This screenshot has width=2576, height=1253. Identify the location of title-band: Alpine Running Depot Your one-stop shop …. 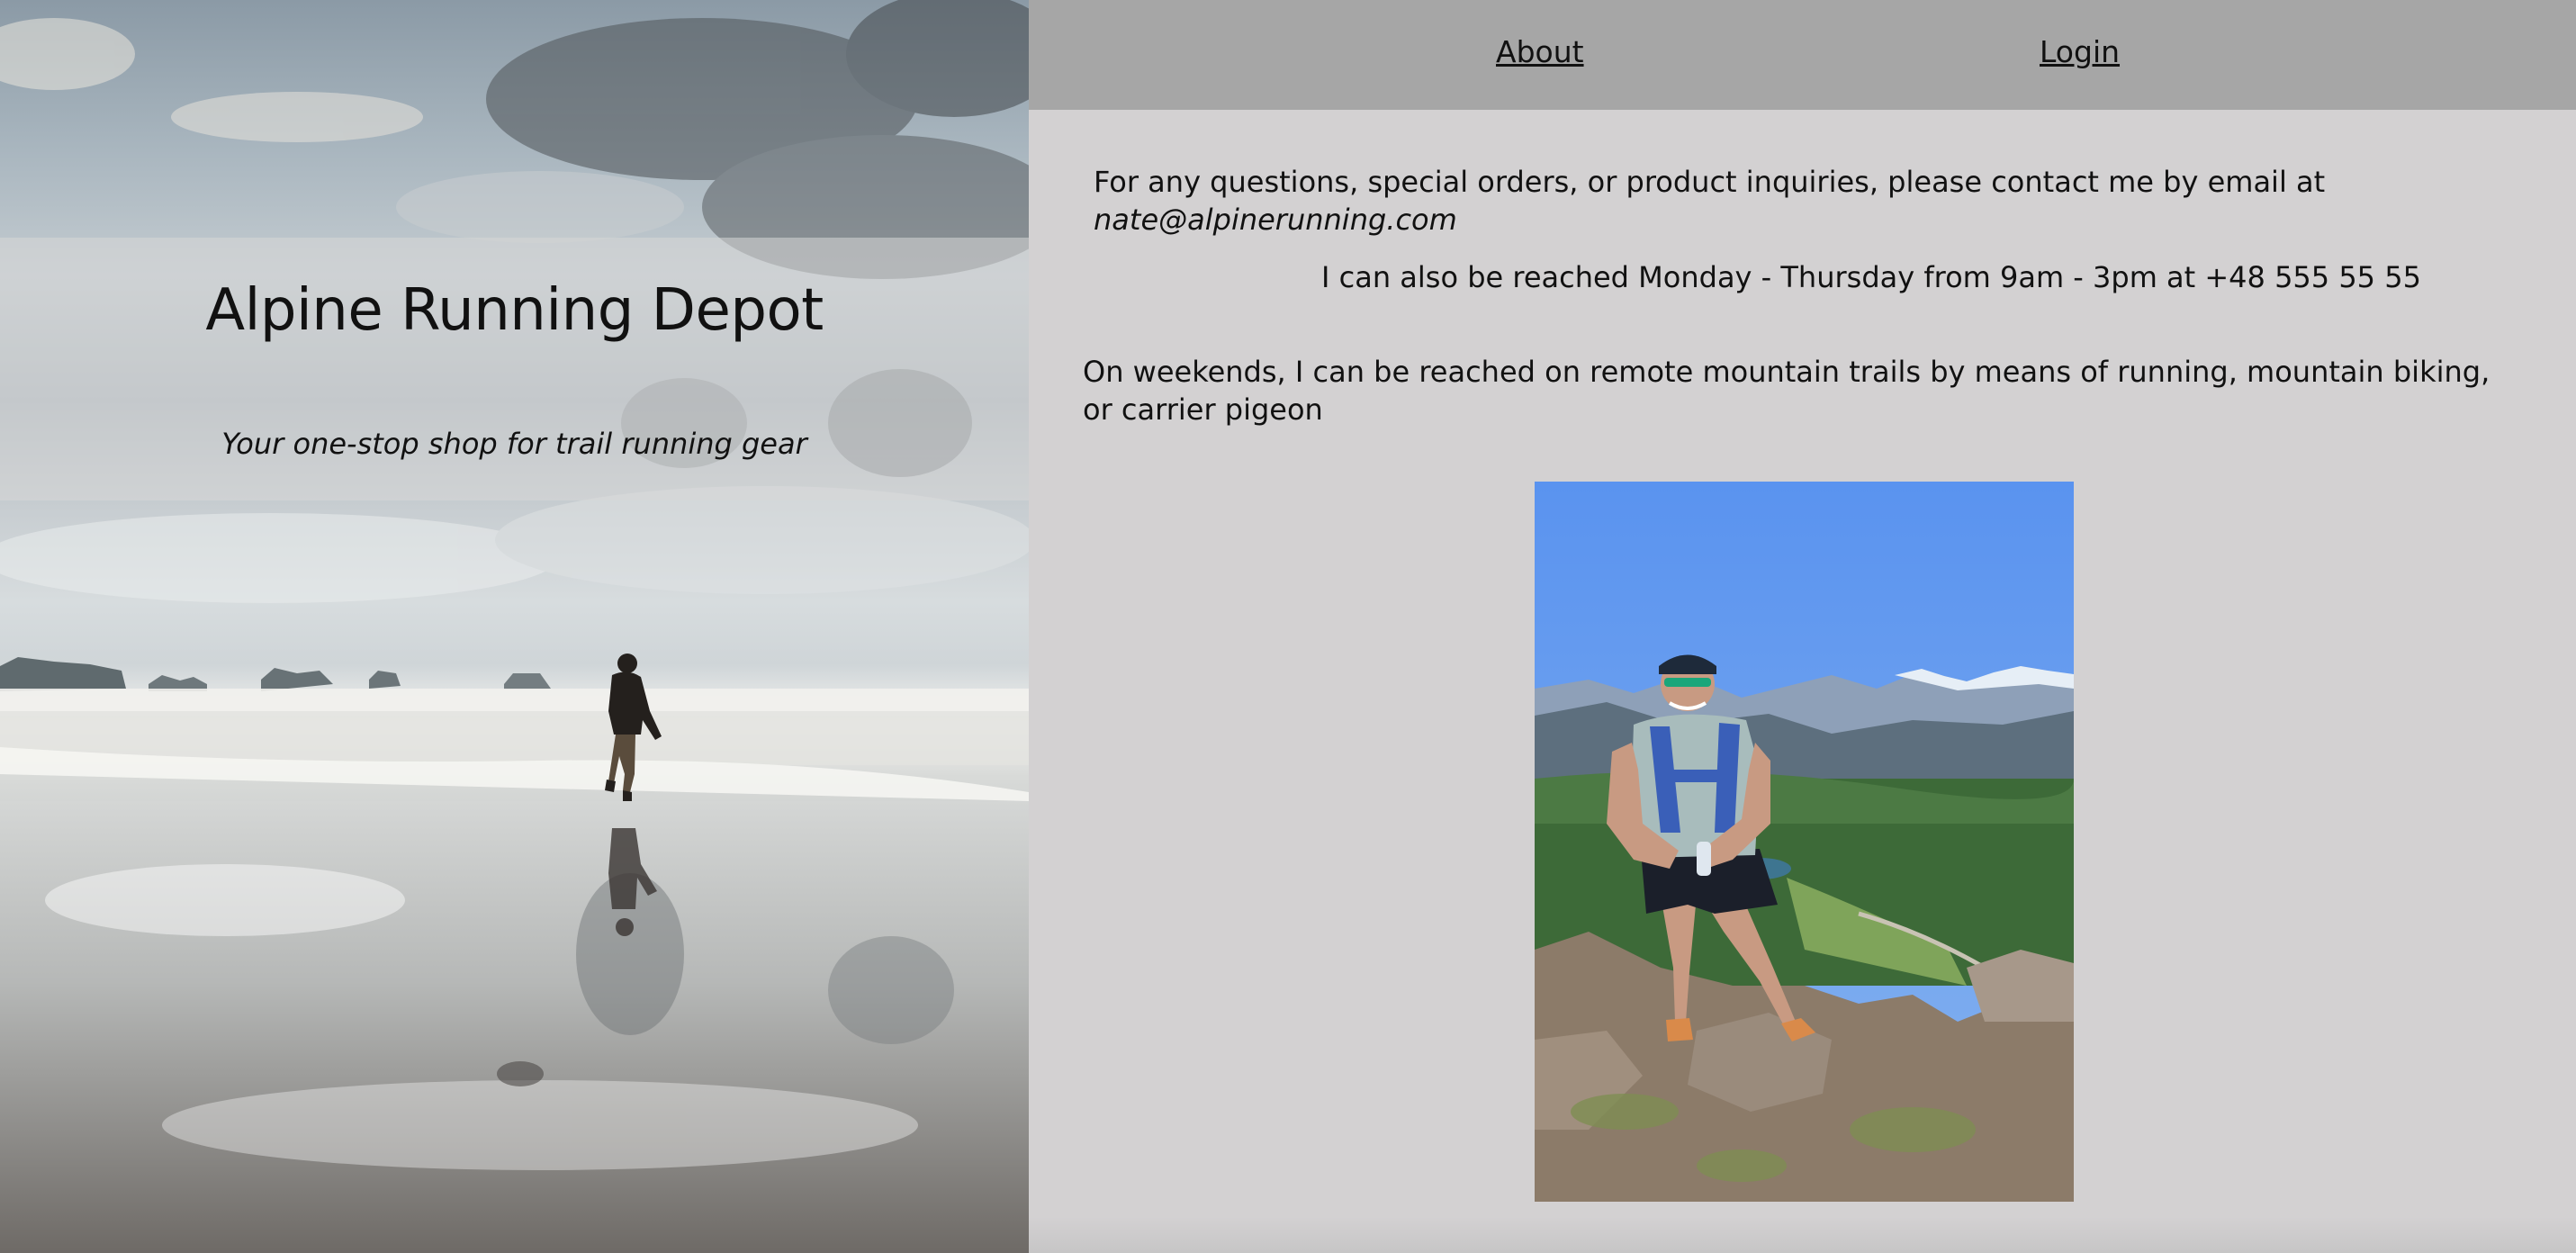
(514, 369).